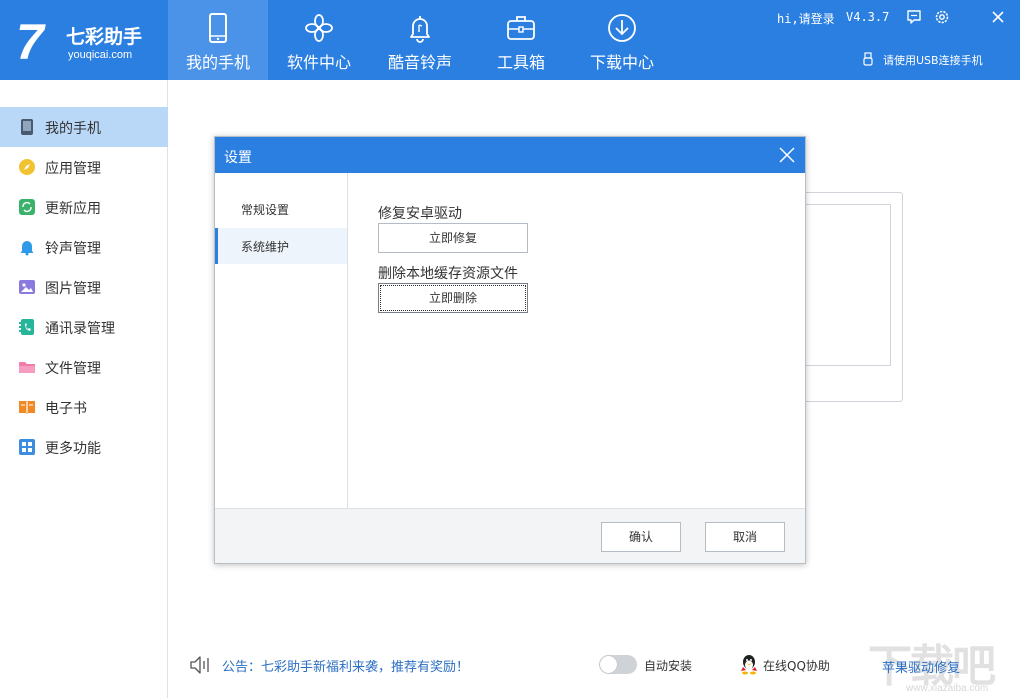  What do you see at coordinates (345, 665) in the screenshot?
I see `announcement-link: 公告：七彩助手新福利来袭，推荐有奖励！` at bounding box center [345, 665].